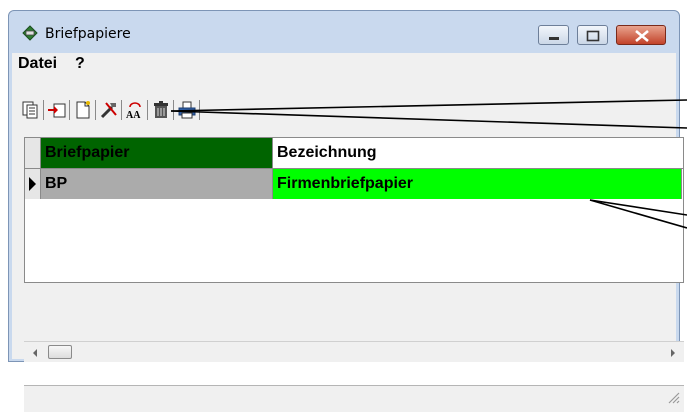 This screenshot has width=687, height=412. Describe the element at coordinates (477, 184) in the screenshot. I see `cell-bezeichnung: Firmenbriefpapier` at that location.